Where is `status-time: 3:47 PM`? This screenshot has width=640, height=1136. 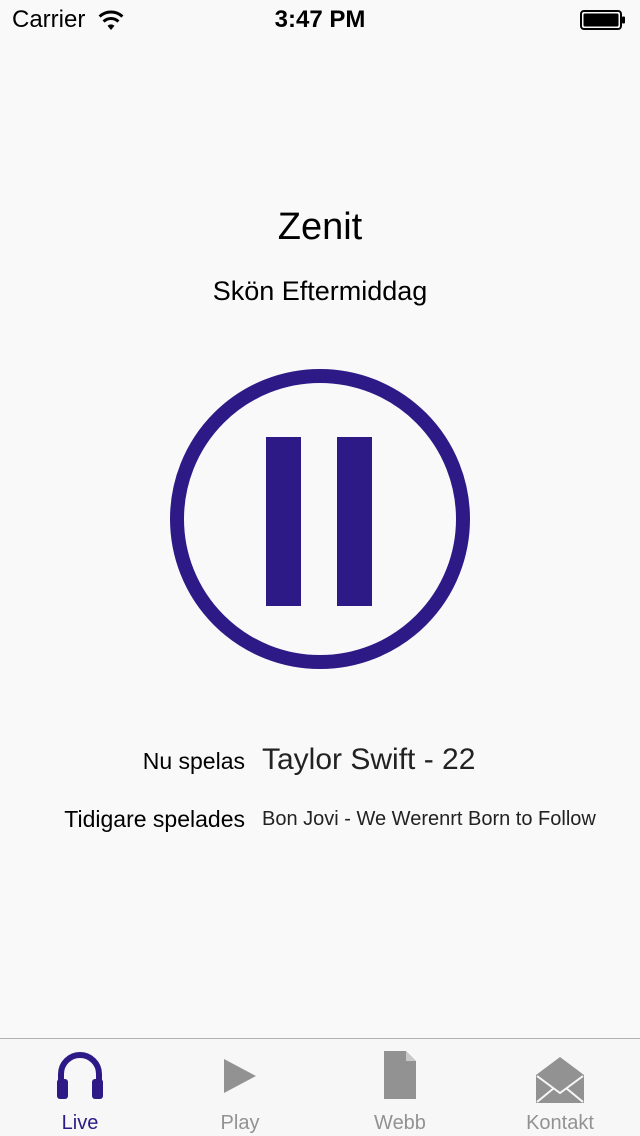 status-time: 3:47 PM is located at coordinates (320, 19).